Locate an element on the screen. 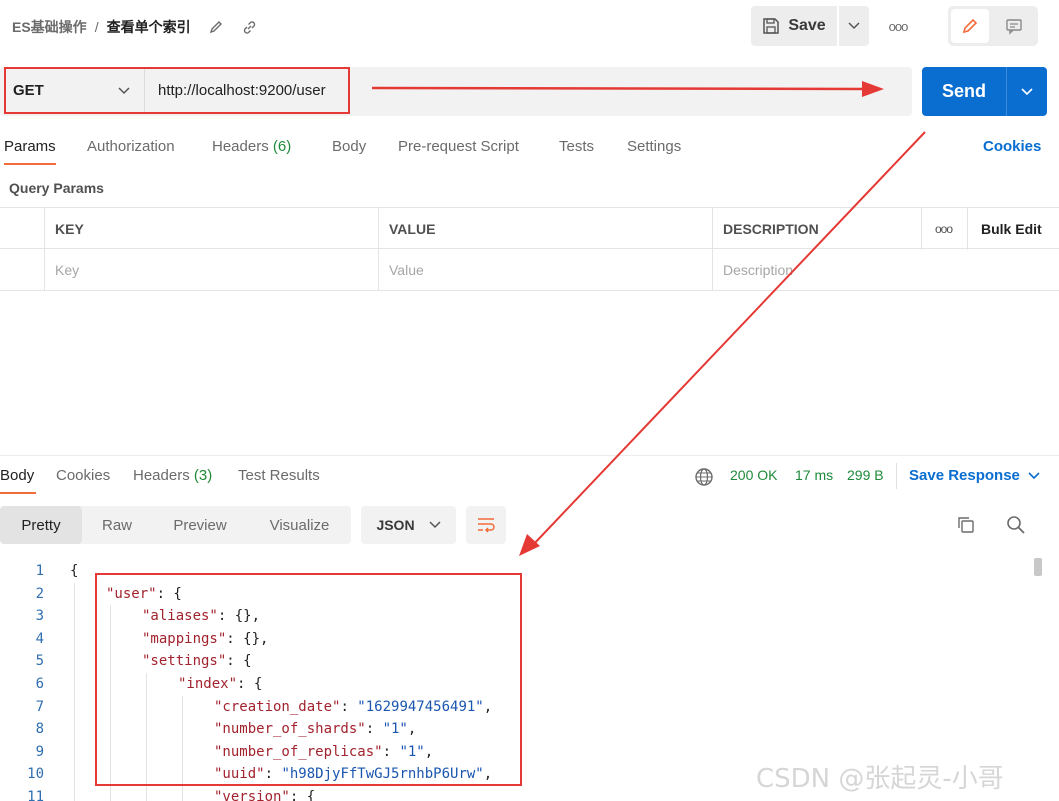 This screenshot has width=1059, height=801. response-divider is located at coordinates (529, 455).